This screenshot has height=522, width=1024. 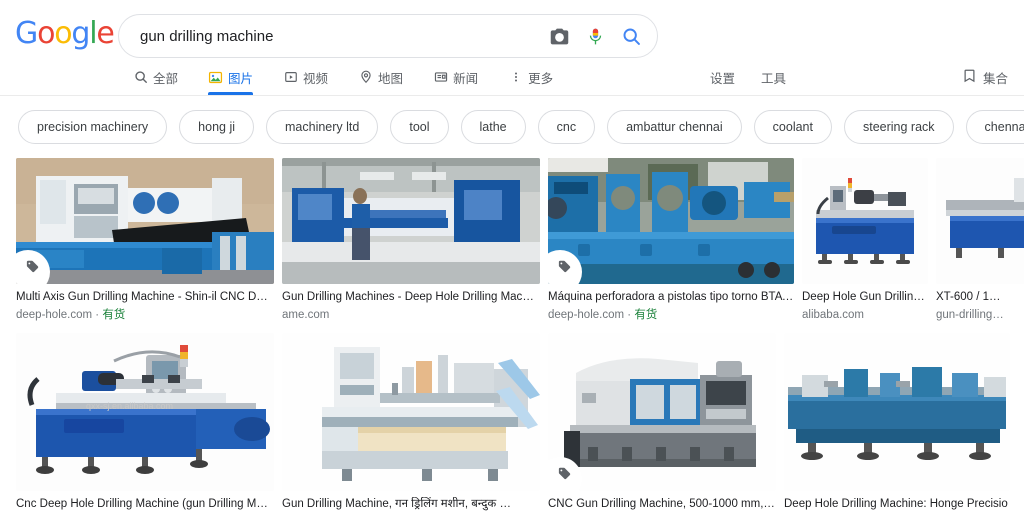 I want to click on tools-link: 工具, so click(x=773, y=77).